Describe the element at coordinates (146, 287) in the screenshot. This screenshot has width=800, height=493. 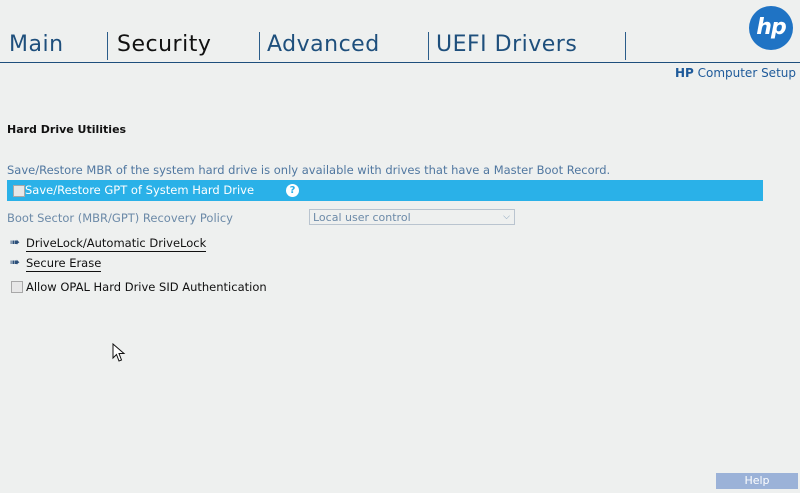
I see `opal-sid-label: Allow OPAL Hard Drive SID Authentication` at that location.